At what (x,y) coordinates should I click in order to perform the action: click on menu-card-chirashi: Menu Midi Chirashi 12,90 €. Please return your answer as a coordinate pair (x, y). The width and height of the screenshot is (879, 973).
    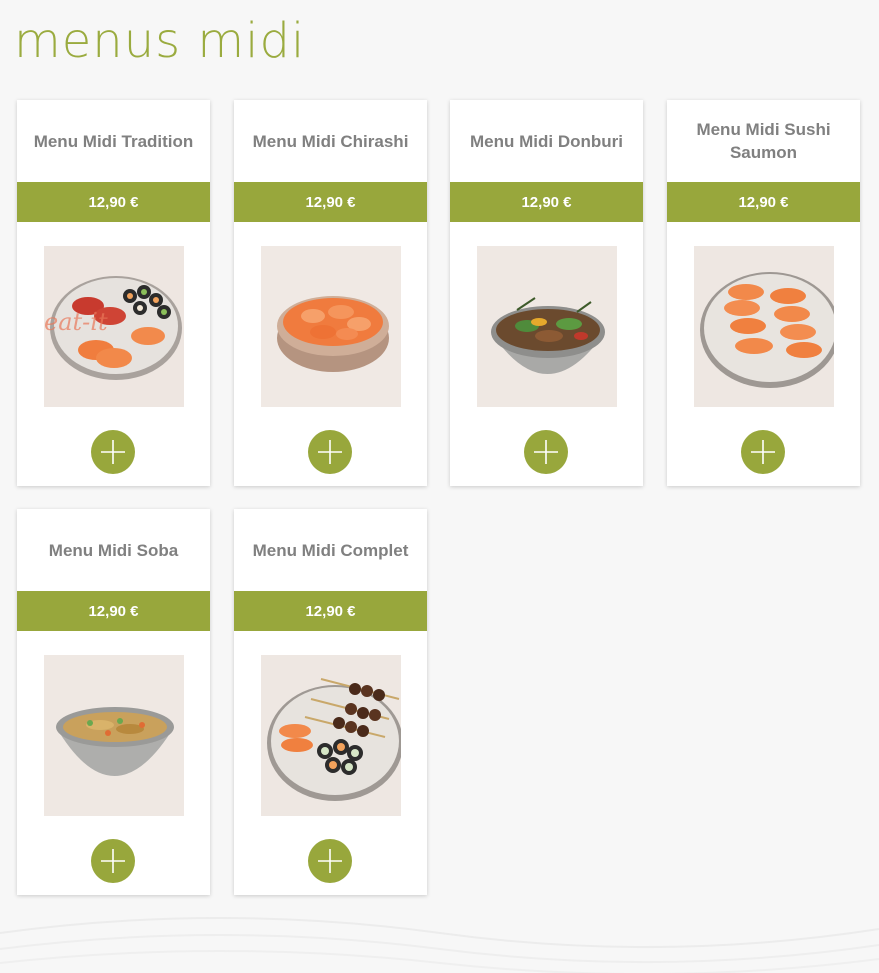
    Looking at the image, I should click on (330, 293).